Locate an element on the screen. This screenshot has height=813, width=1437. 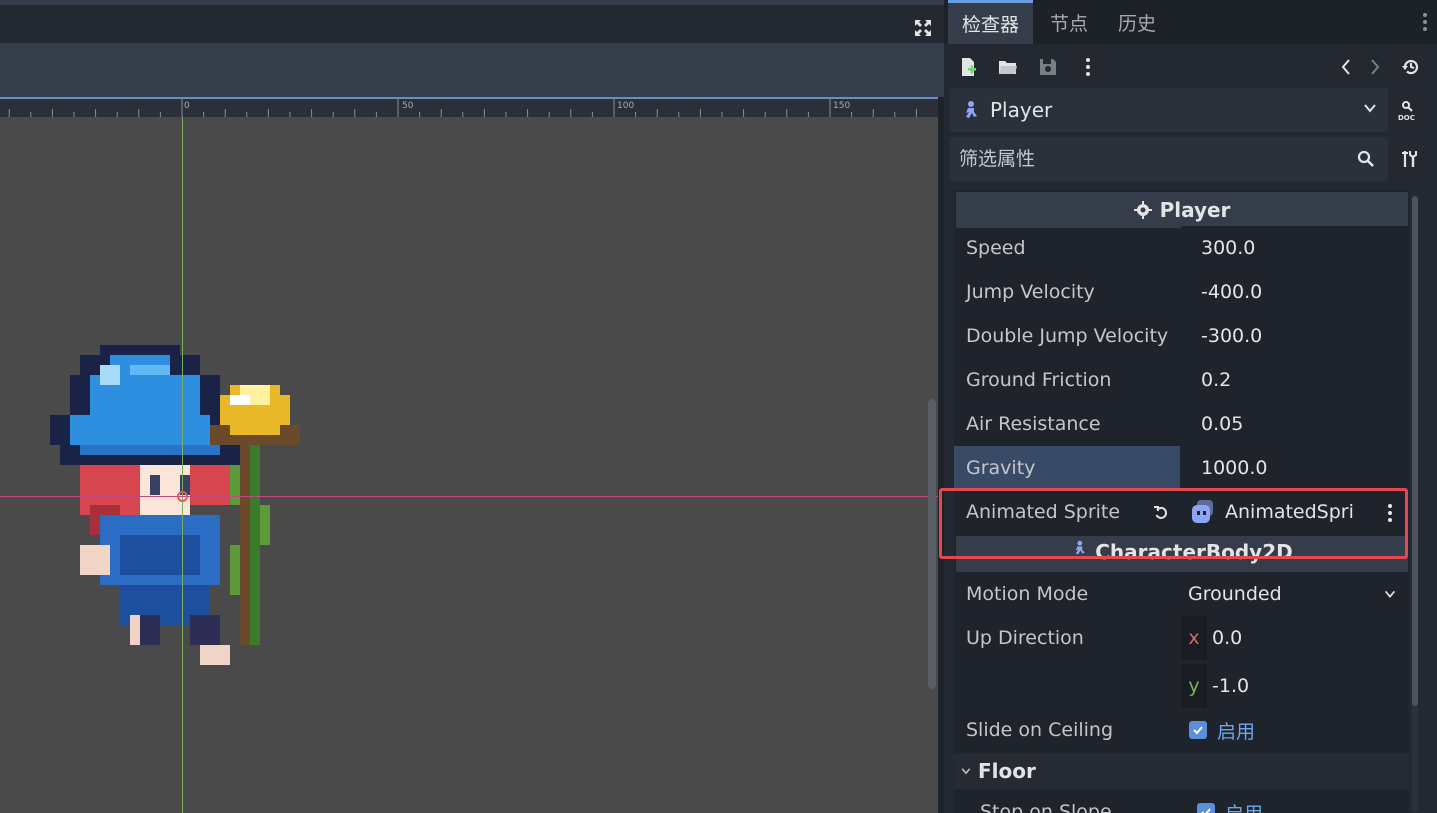
property-value: 300.0 is located at coordinates (1295, 248).